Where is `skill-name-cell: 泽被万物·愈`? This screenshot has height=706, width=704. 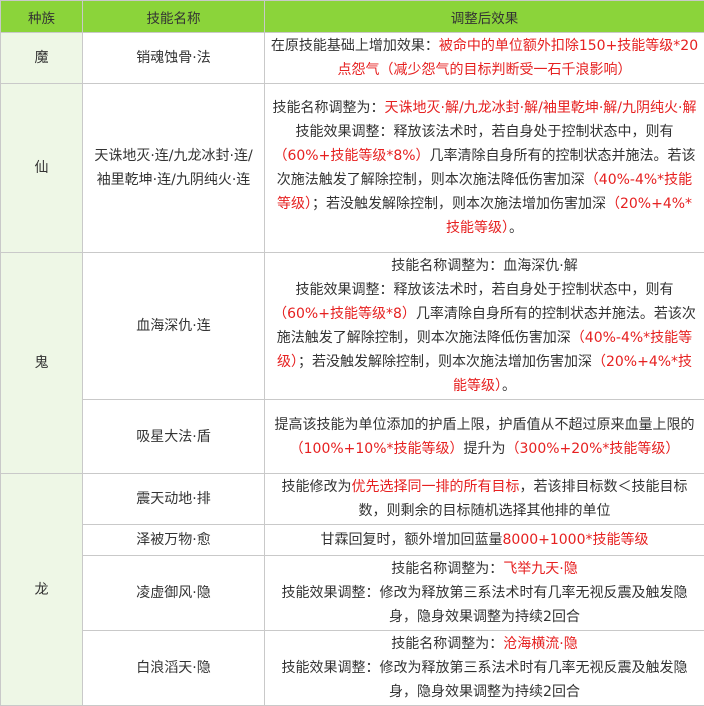
skill-name-cell: 泽被万物·愈 is located at coordinates (174, 540).